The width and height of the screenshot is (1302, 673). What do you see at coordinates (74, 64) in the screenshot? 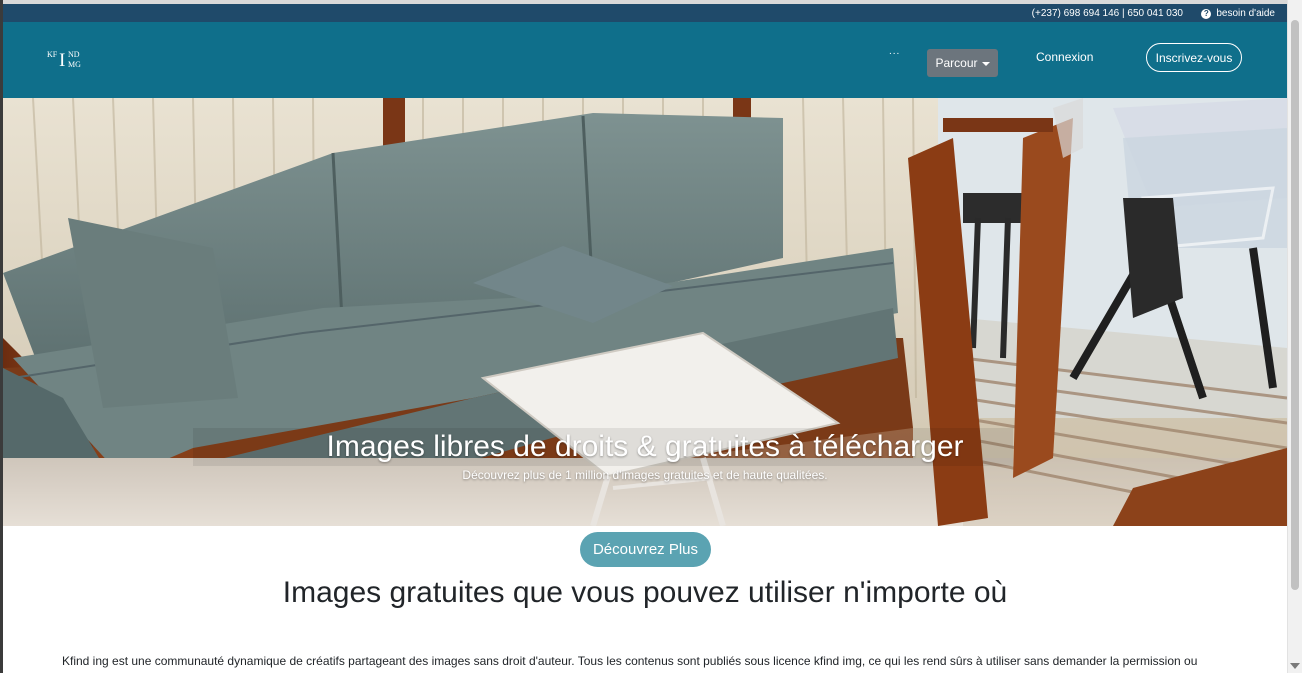
I see `logo-mg: MG` at bounding box center [74, 64].